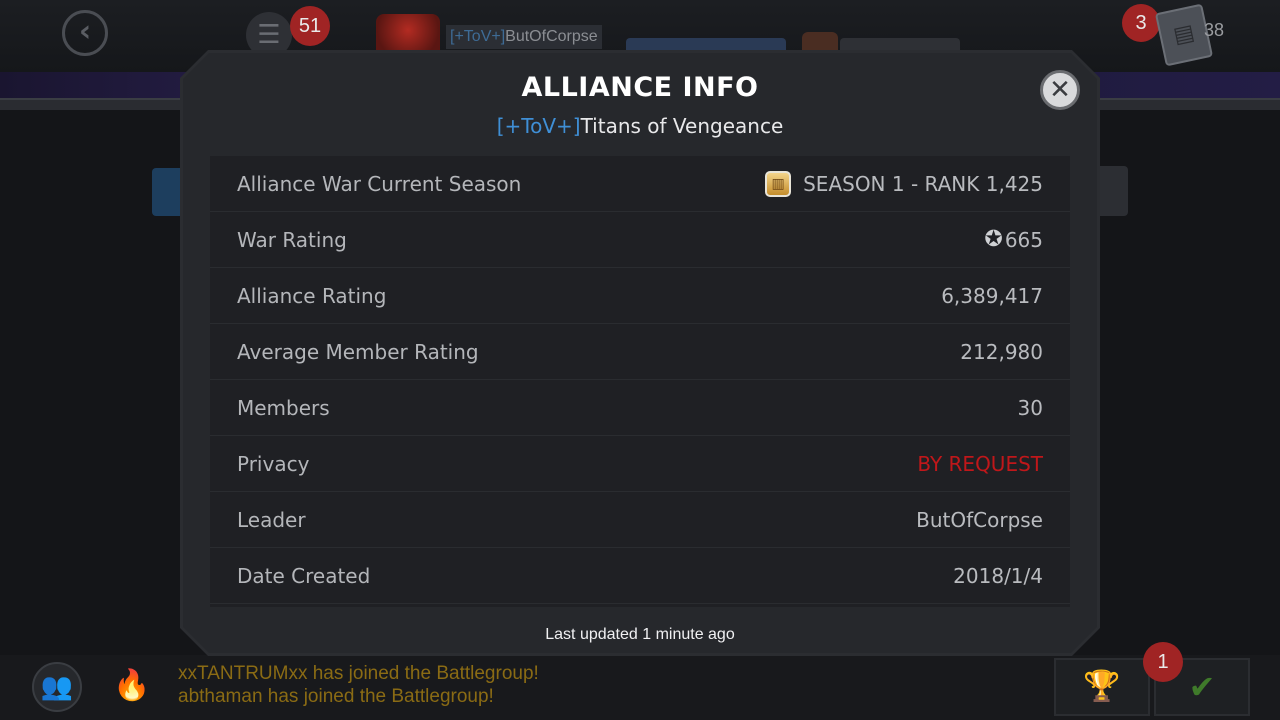  I want to click on group-icon: 👥, so click(57, 687).